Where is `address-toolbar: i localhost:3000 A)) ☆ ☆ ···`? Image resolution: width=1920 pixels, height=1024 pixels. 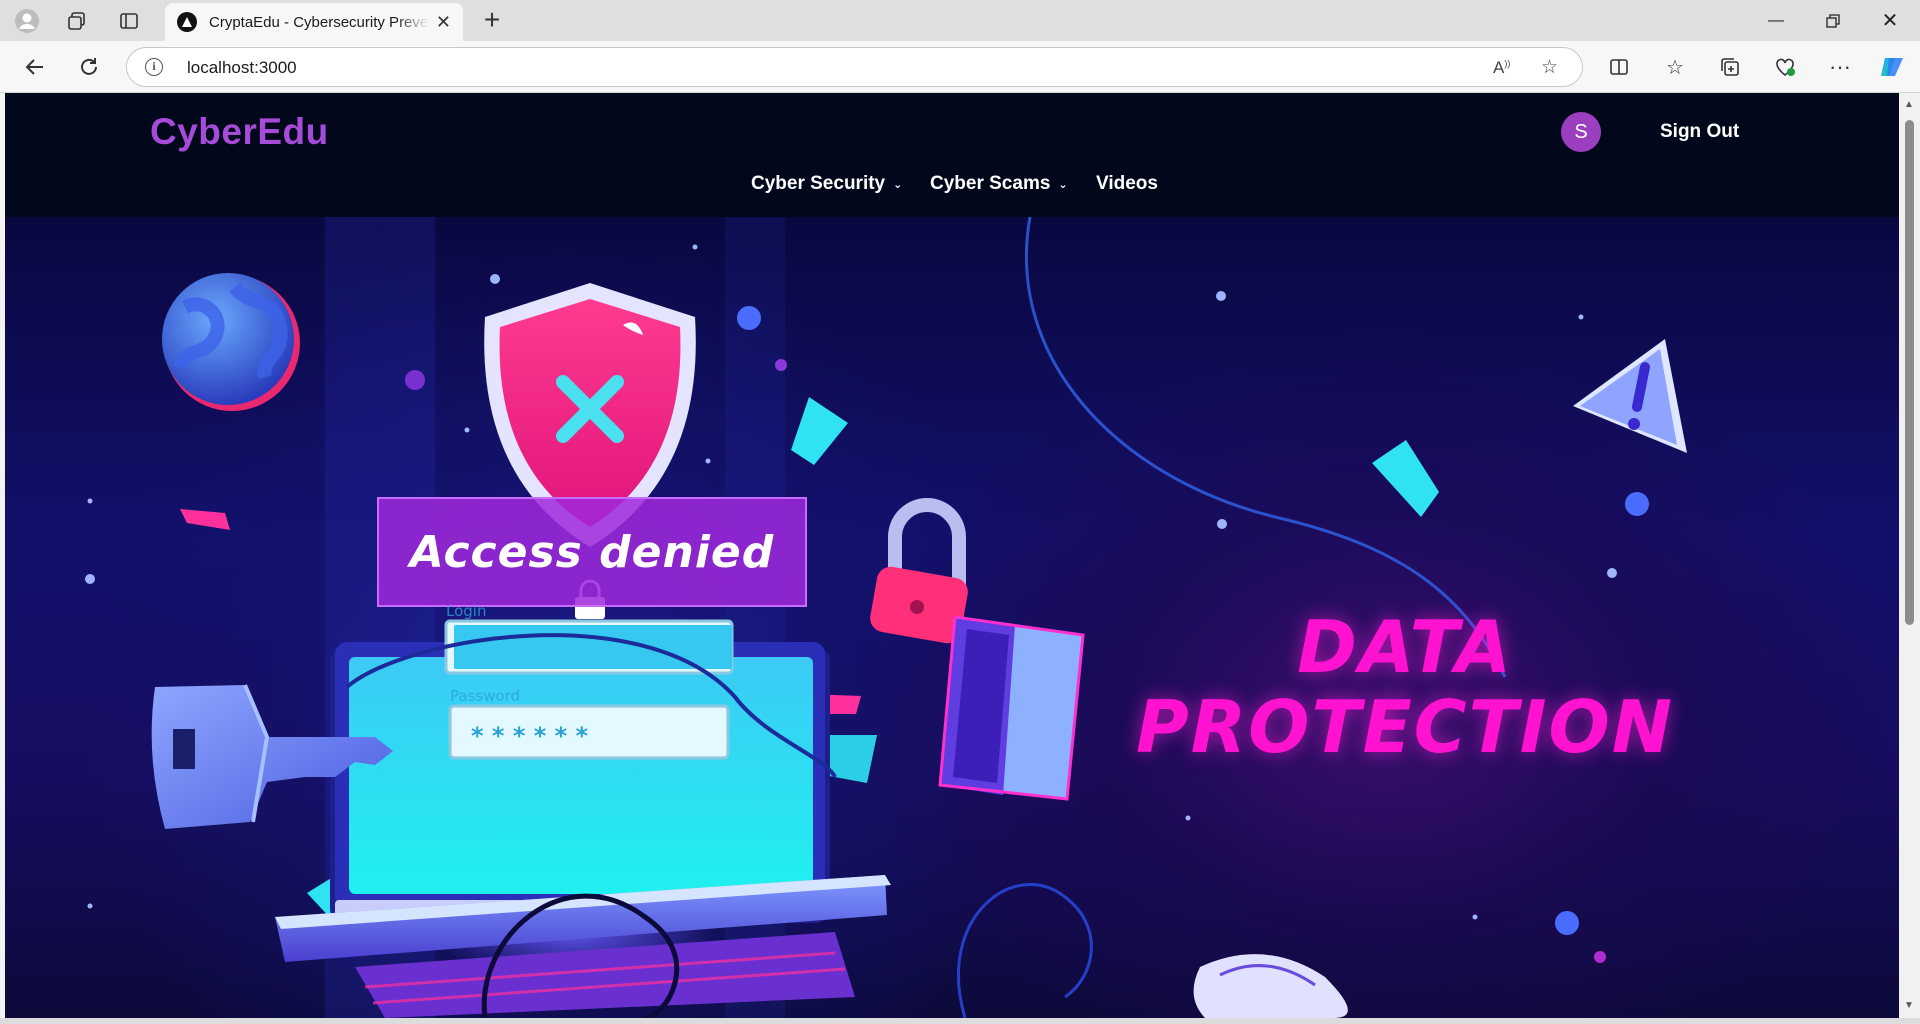
address-toolbar: i localhost:3000 A)) ☆ ☆ ··· is located at coordinates (960, 67).